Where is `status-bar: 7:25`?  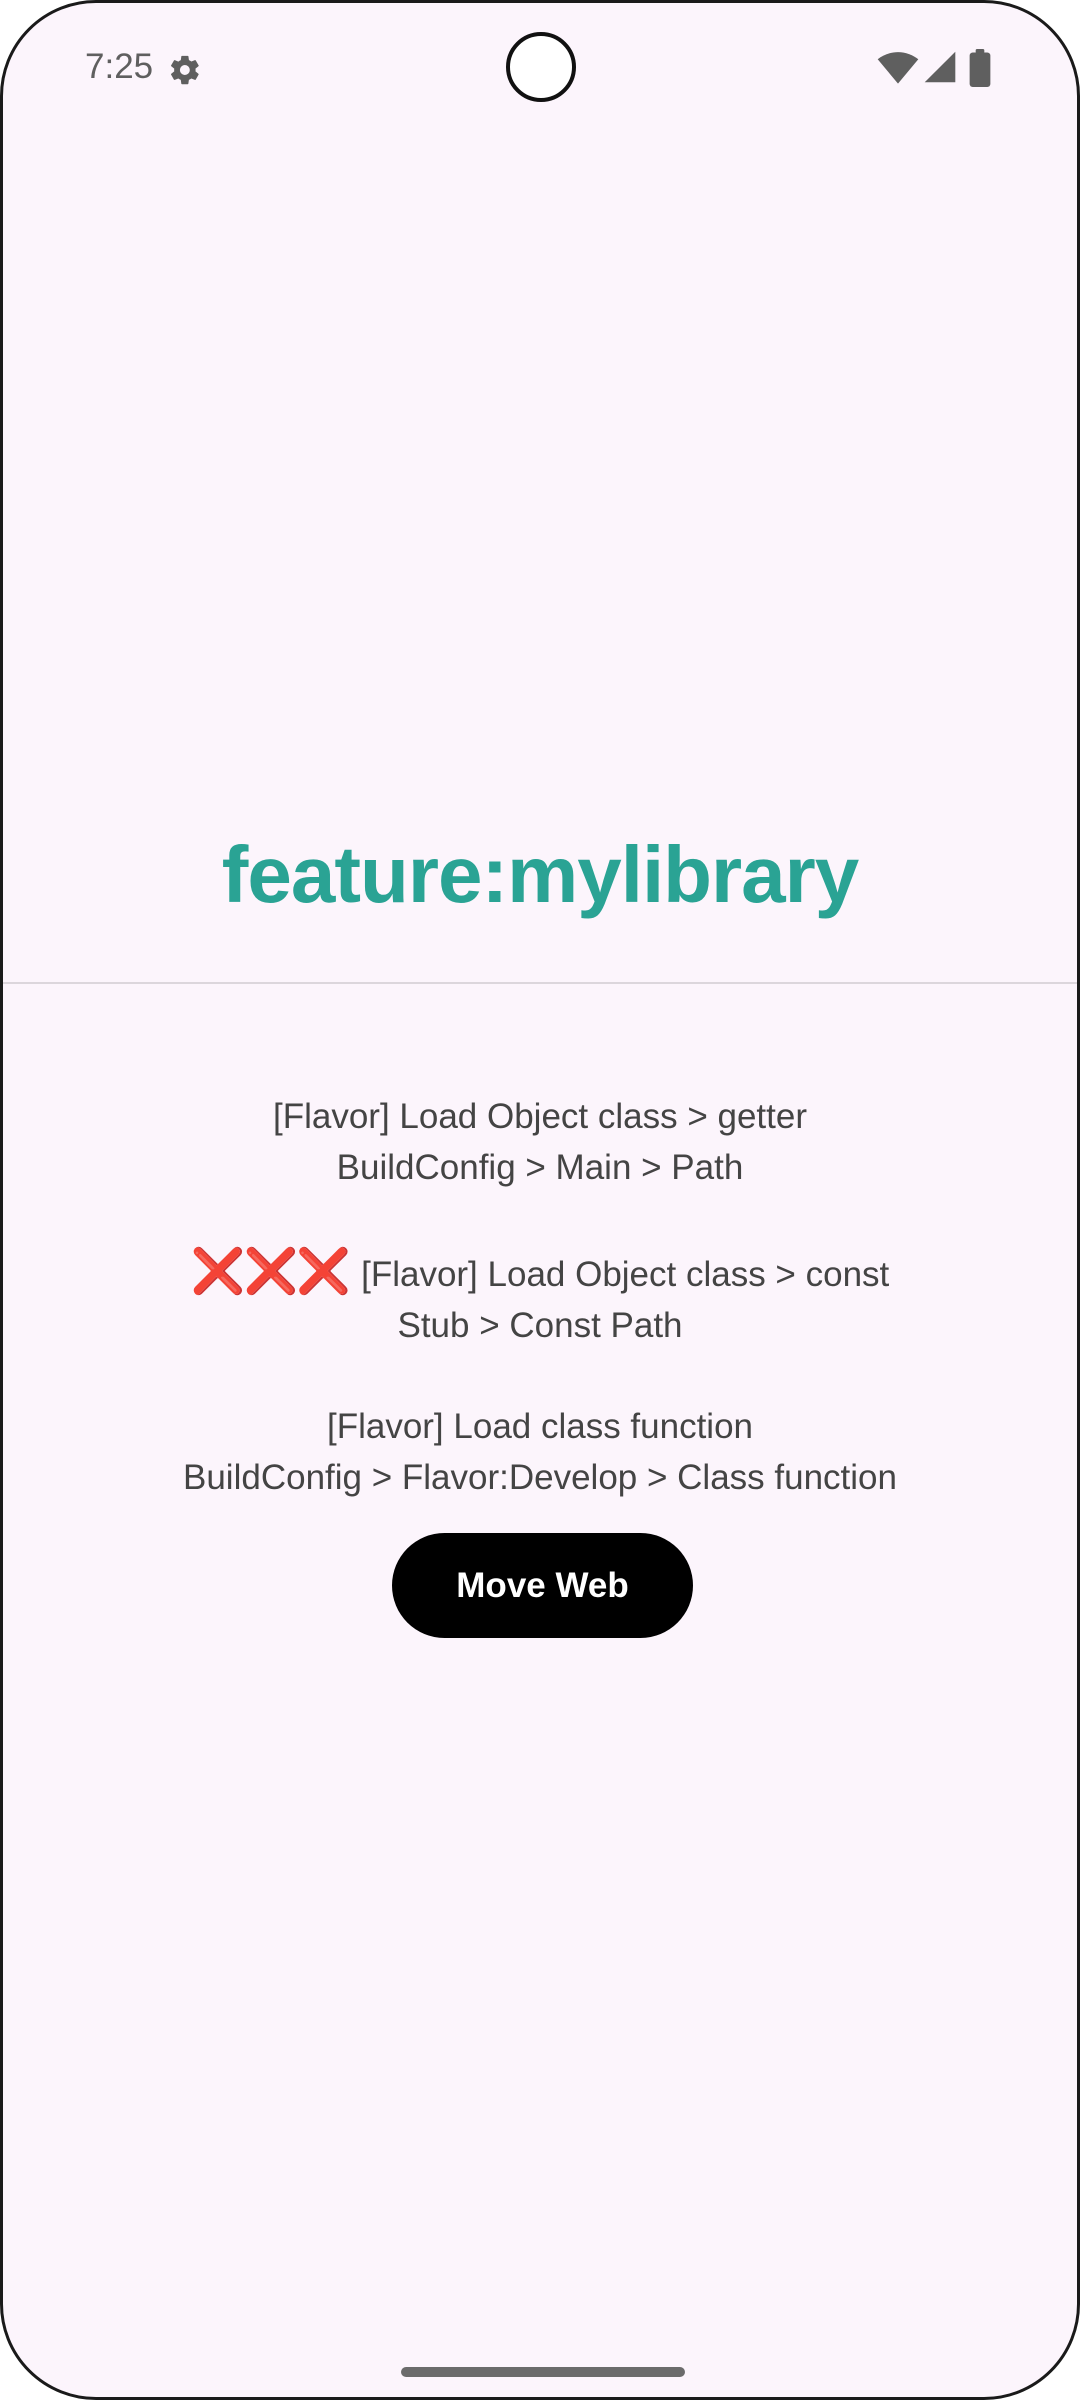 status-bar: 7:25 is located at coordinates (540, 68).